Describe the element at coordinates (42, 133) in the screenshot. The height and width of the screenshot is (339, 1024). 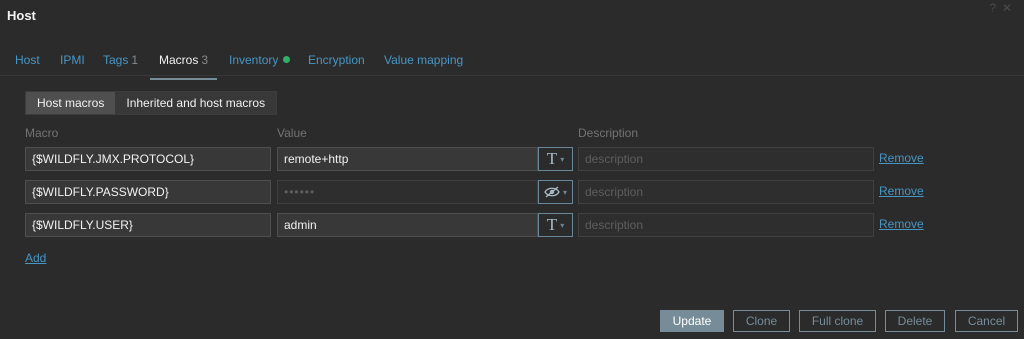
I see `column-header-macro: Macro` at that location.